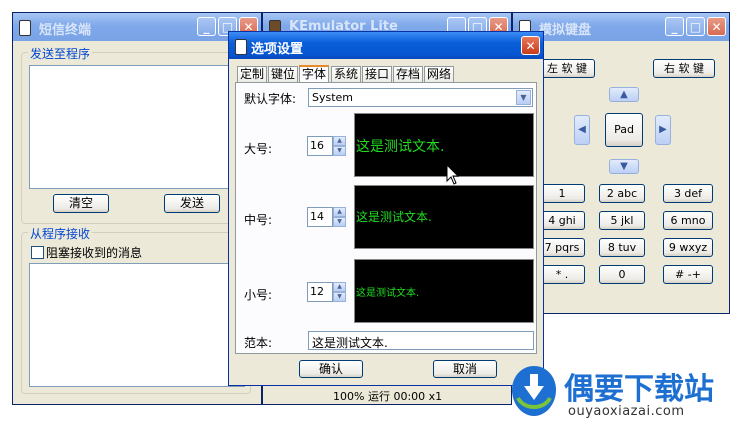 This screenshot has height=426, width=752. What do you see at coordinates (622, 274) in the screenshot?
I see `key-0: 0` at bounding box center [622, 274].